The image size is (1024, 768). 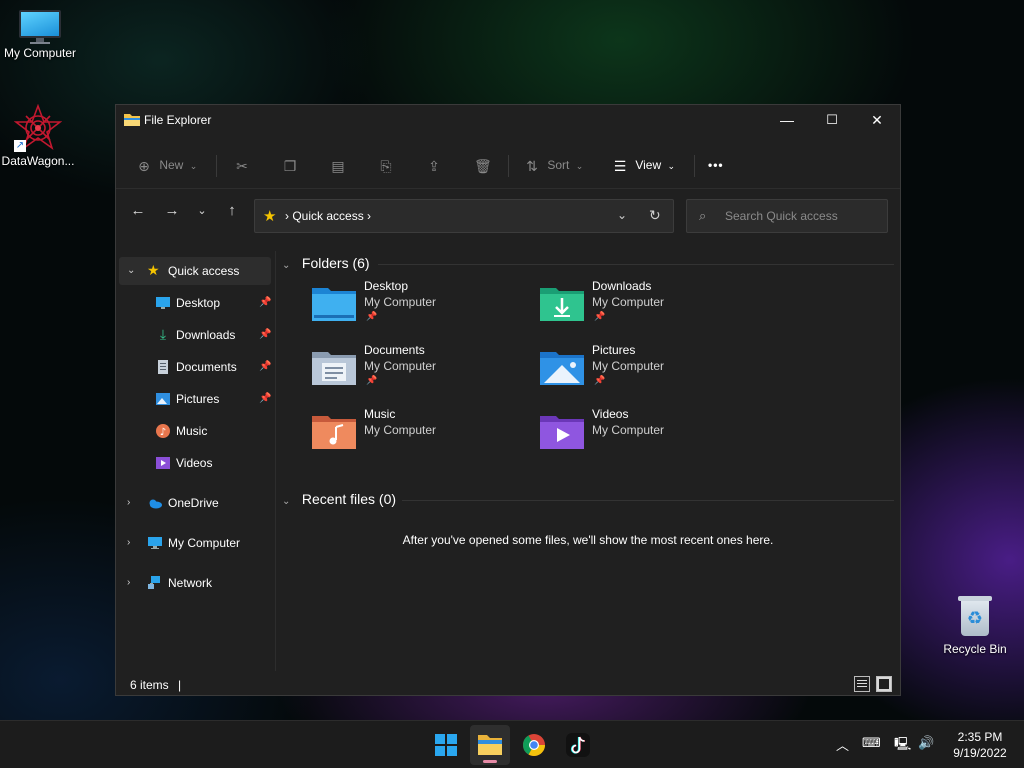 What do you see at coordinates (877, 120) in the screenshot?
I see `close-button: ✕` at bounding box center [877, 120].